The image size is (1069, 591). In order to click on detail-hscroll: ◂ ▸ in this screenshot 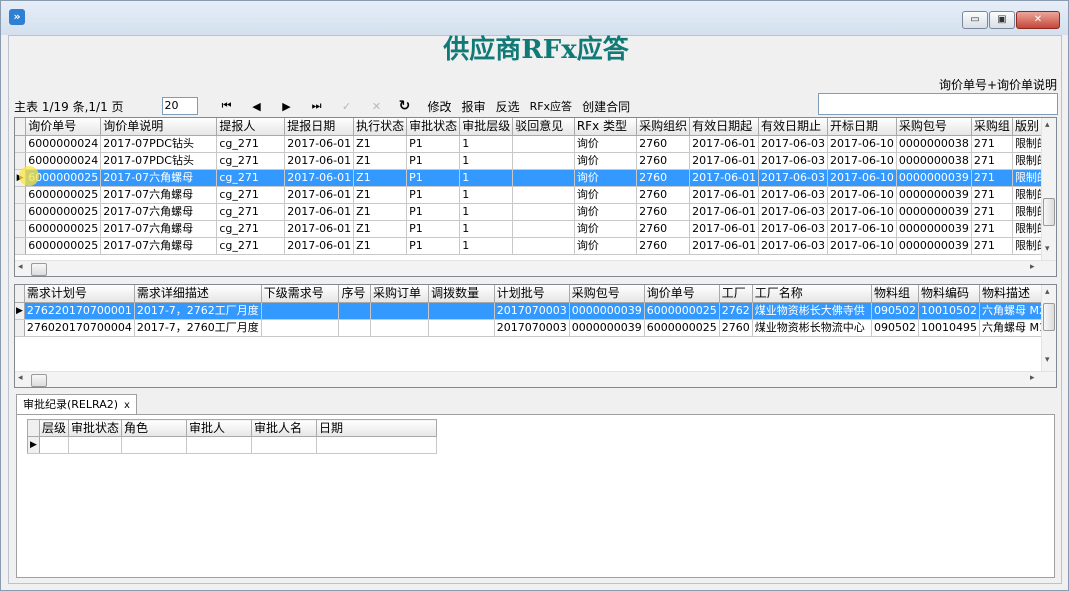, I will do `click(535, 379)`.